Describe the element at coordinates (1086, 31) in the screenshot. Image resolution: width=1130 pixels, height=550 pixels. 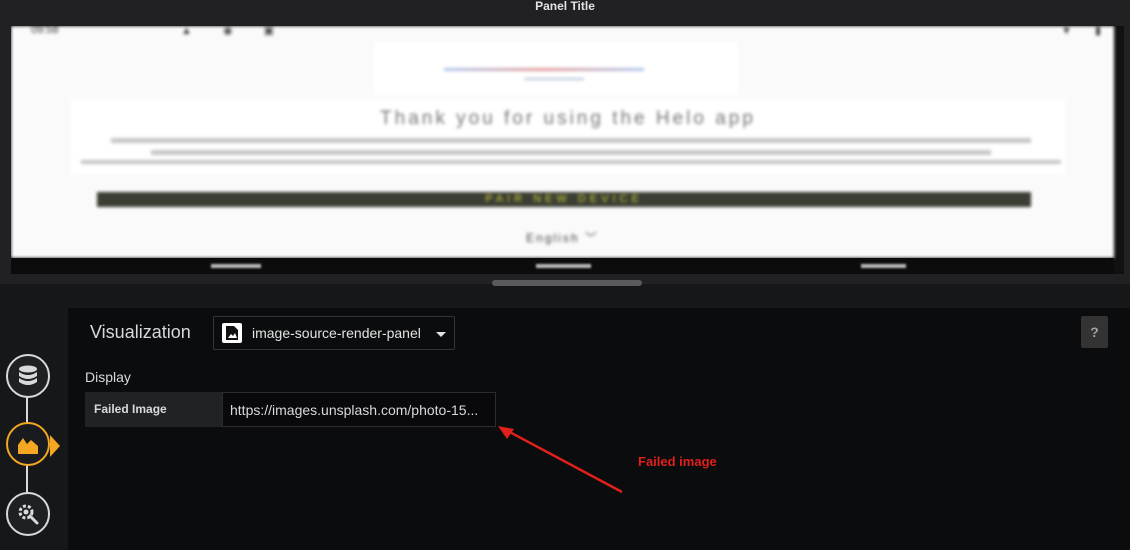
I see `status-right-icons: ▼ ▮` at that location.